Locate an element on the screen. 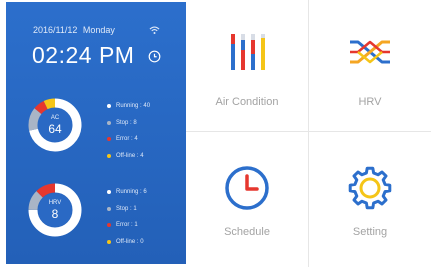 The height and width of the screenshot is (267, 431). ac-status-donut: AC 64 is located at coordinates (55, 125).